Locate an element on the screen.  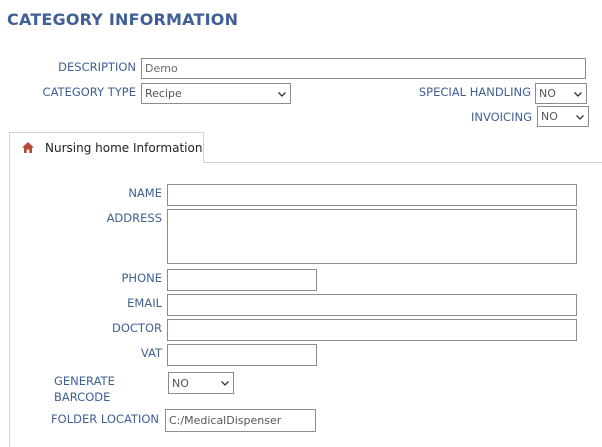
generate-barcode-label-line2: BARCODE is located at coordinates (82, 397).